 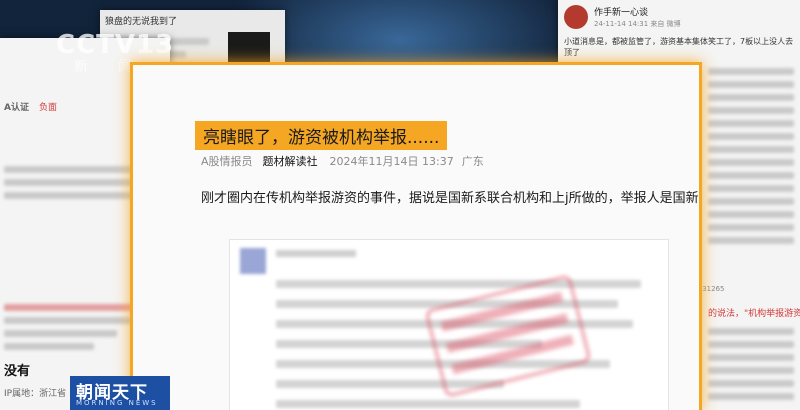 What do you see at coordinates (679, 47) in the screenshot?
I see `post-message: 小道消息是，都被监管了，游资基本集体笑工了，7板以上没人去顶了` at bounding box center [679, 47].